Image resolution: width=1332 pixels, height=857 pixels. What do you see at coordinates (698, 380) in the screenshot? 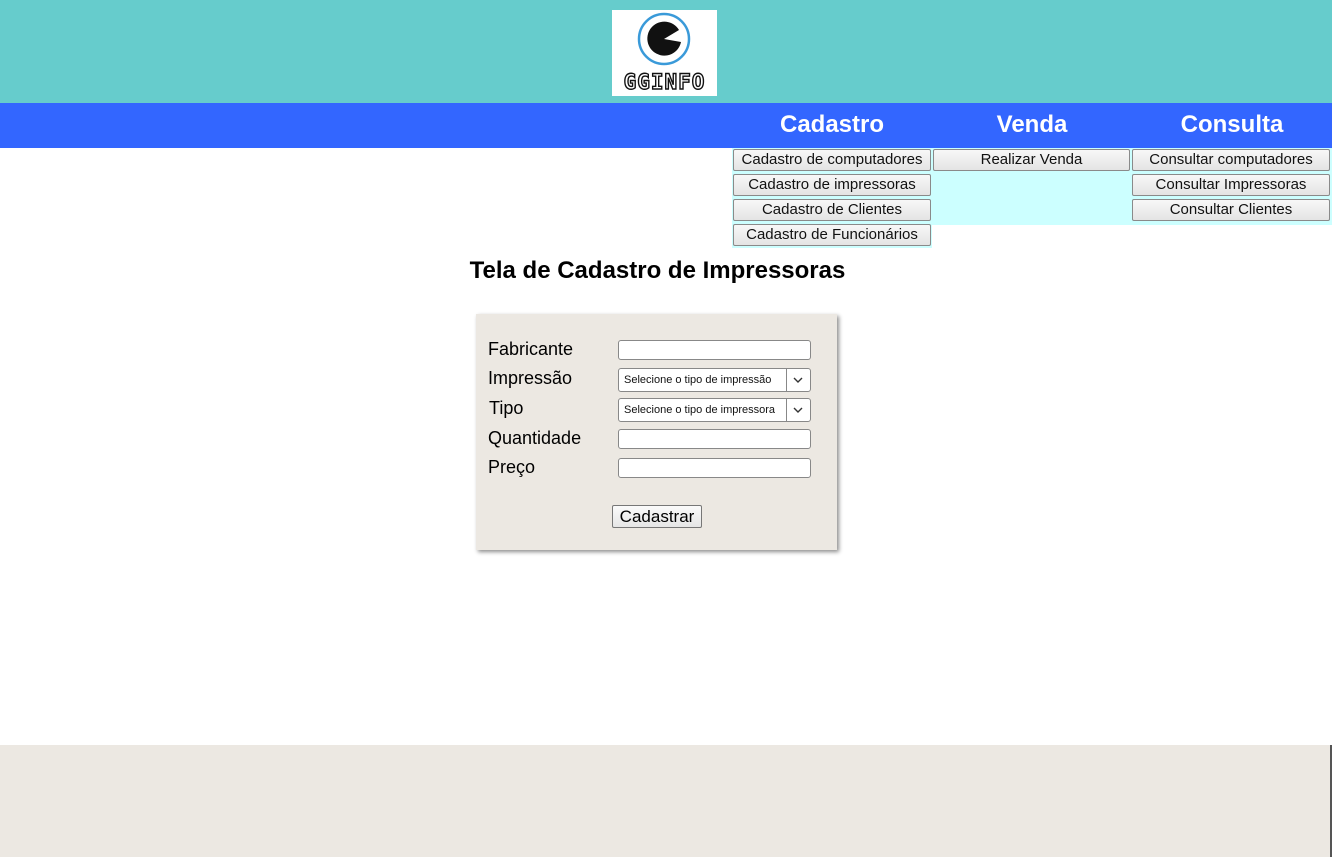
I see `impressao-selected-value: Selecione o tipo de impressão` at bounding box center [698, 380].